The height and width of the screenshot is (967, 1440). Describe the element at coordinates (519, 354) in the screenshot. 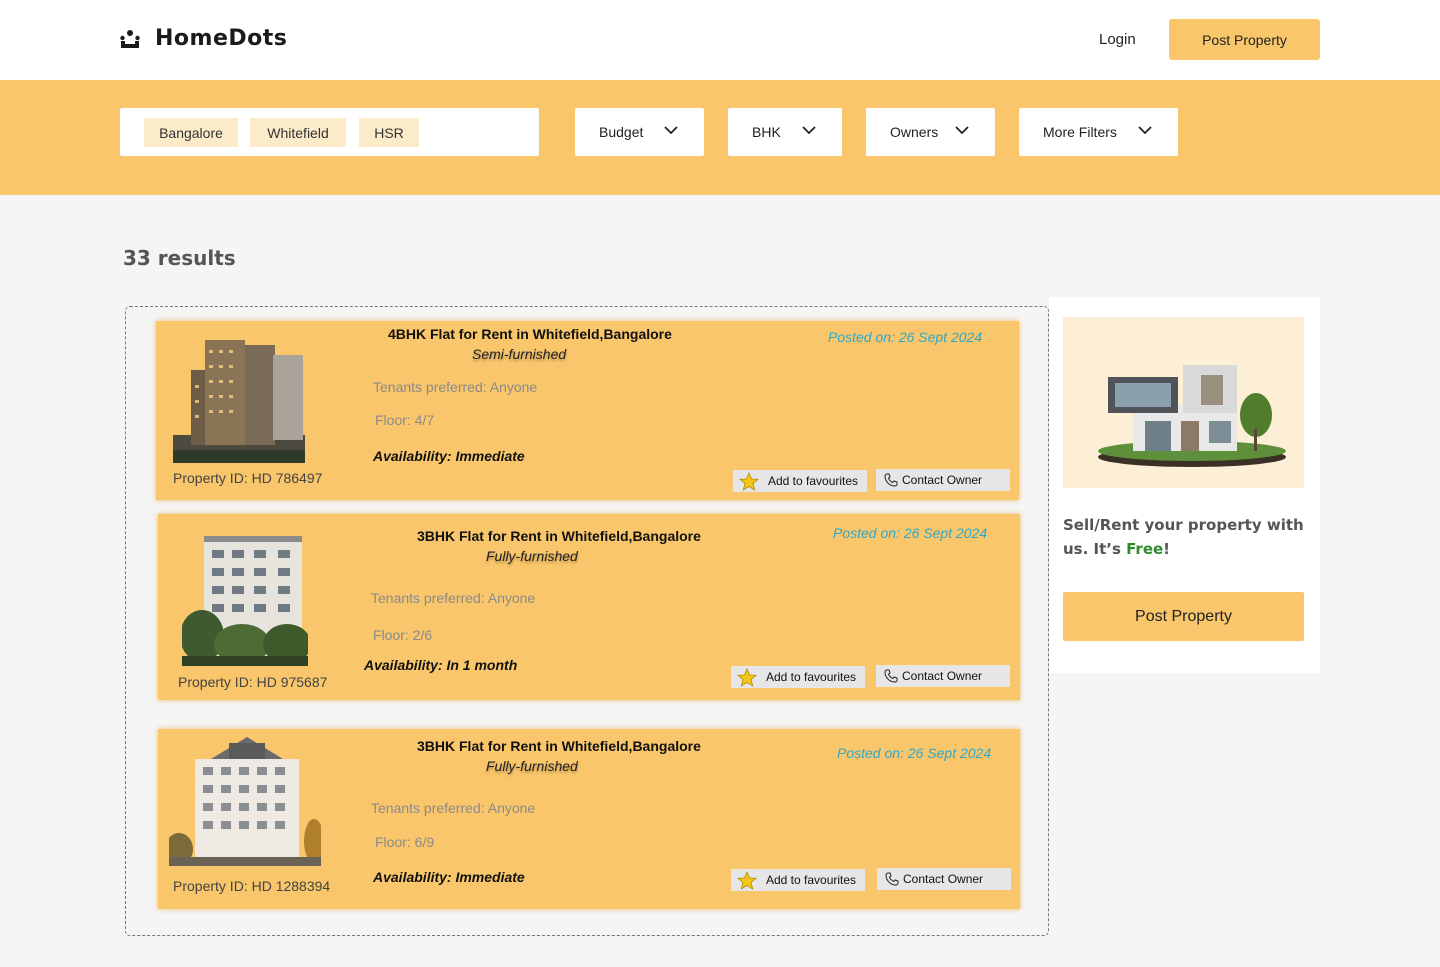

I see `furnishing-status: Semi-furnished` at that location.